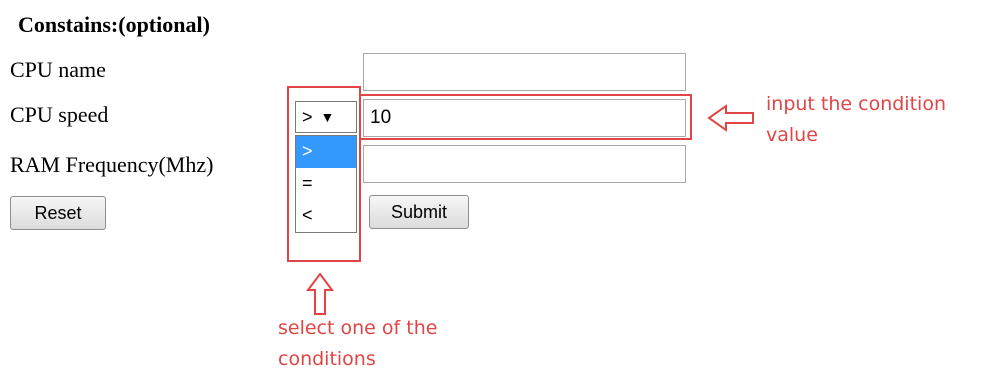 The image size is (995, 375). I want to click on cpu-speed-label: CPU speed, so click(59, 114).